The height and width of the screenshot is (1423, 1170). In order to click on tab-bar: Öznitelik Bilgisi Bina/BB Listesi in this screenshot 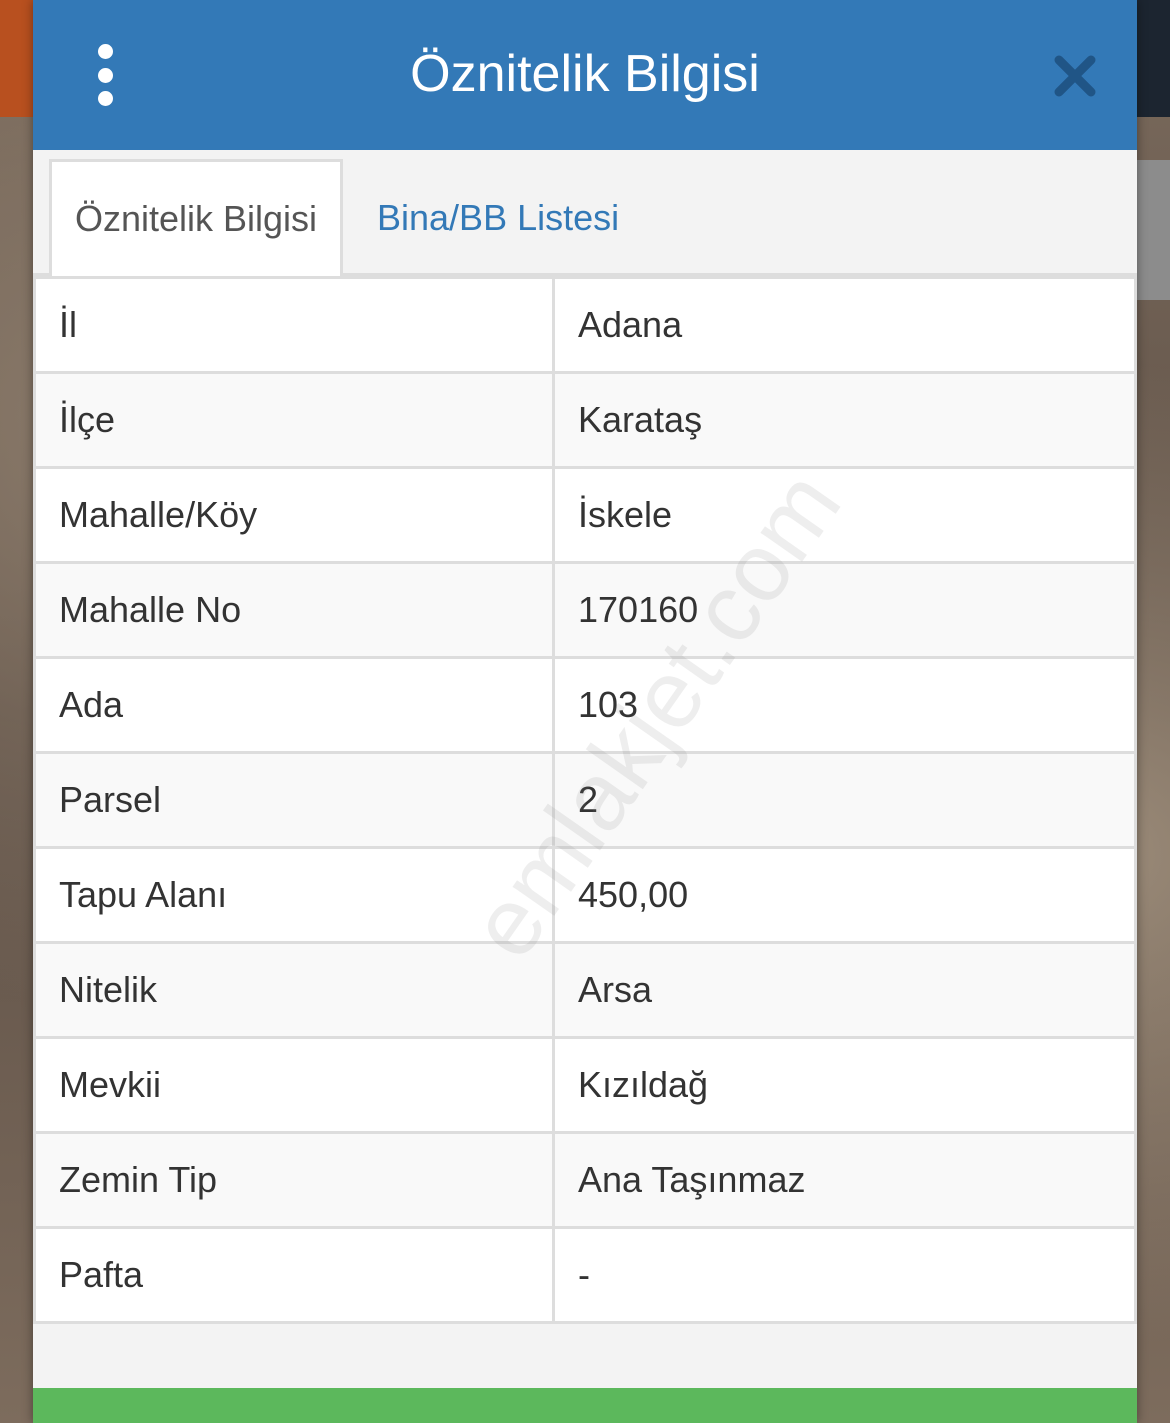, I will do `click(585, 214)`.